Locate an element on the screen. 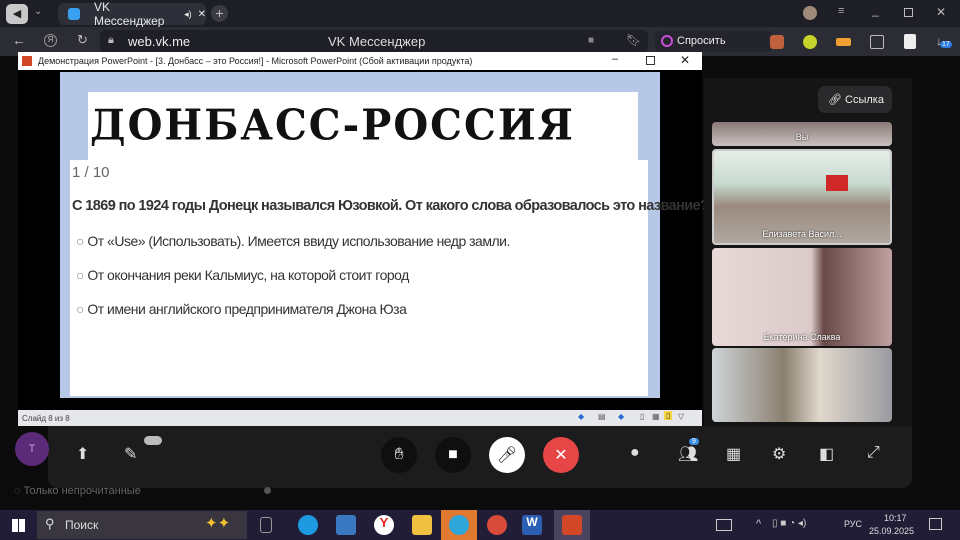  task-view-icon is located at coordinates (266, 525).